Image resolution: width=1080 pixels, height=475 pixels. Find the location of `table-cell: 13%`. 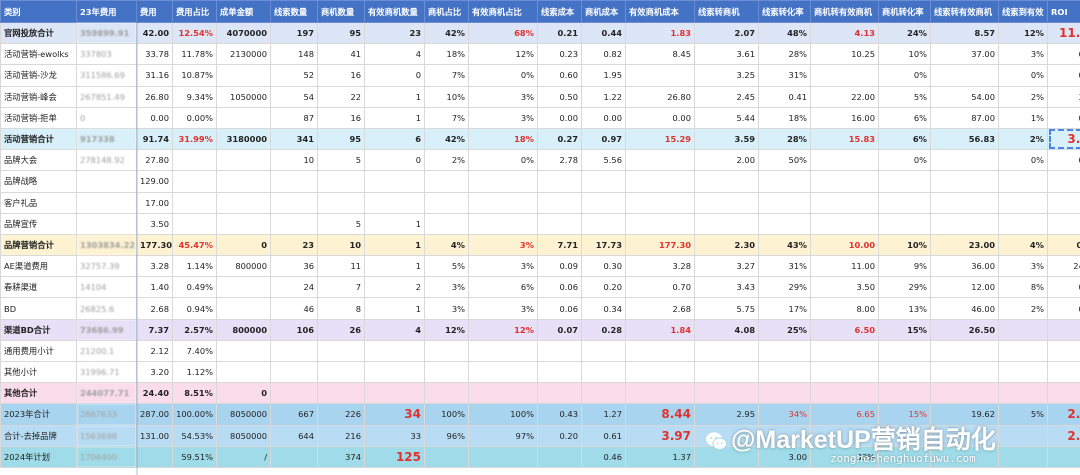

table-cell: 13% is located at coordinates (904, 308).